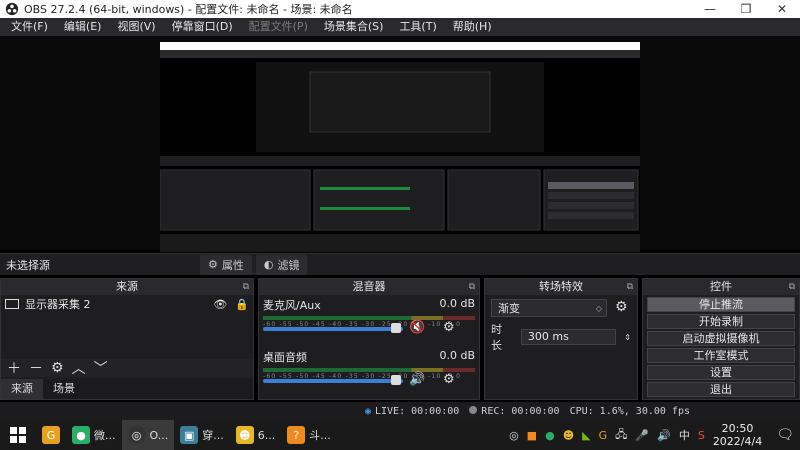  I want to click on wechat-icon: ●, so click(81, 435).